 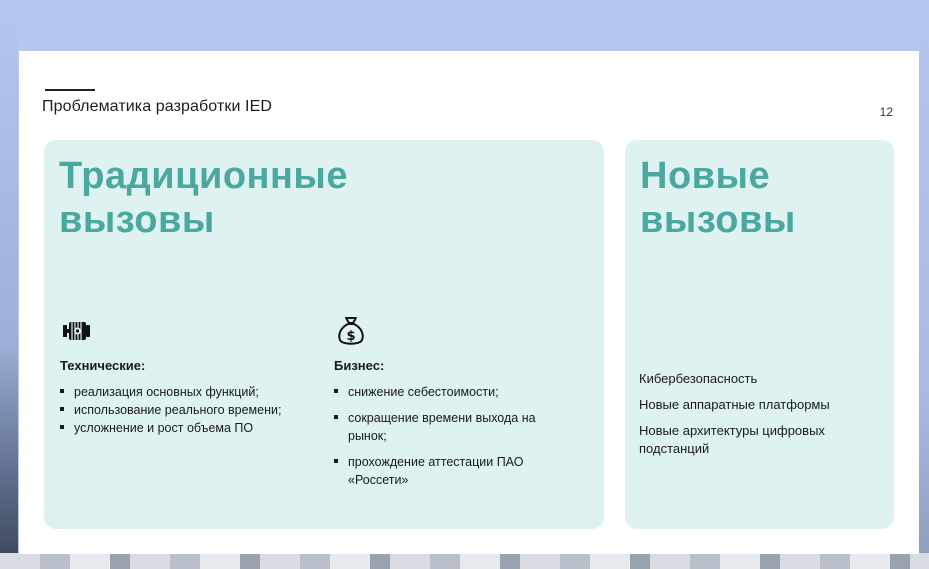 I want to click on background-left-strip, so click(x=9, y=284).